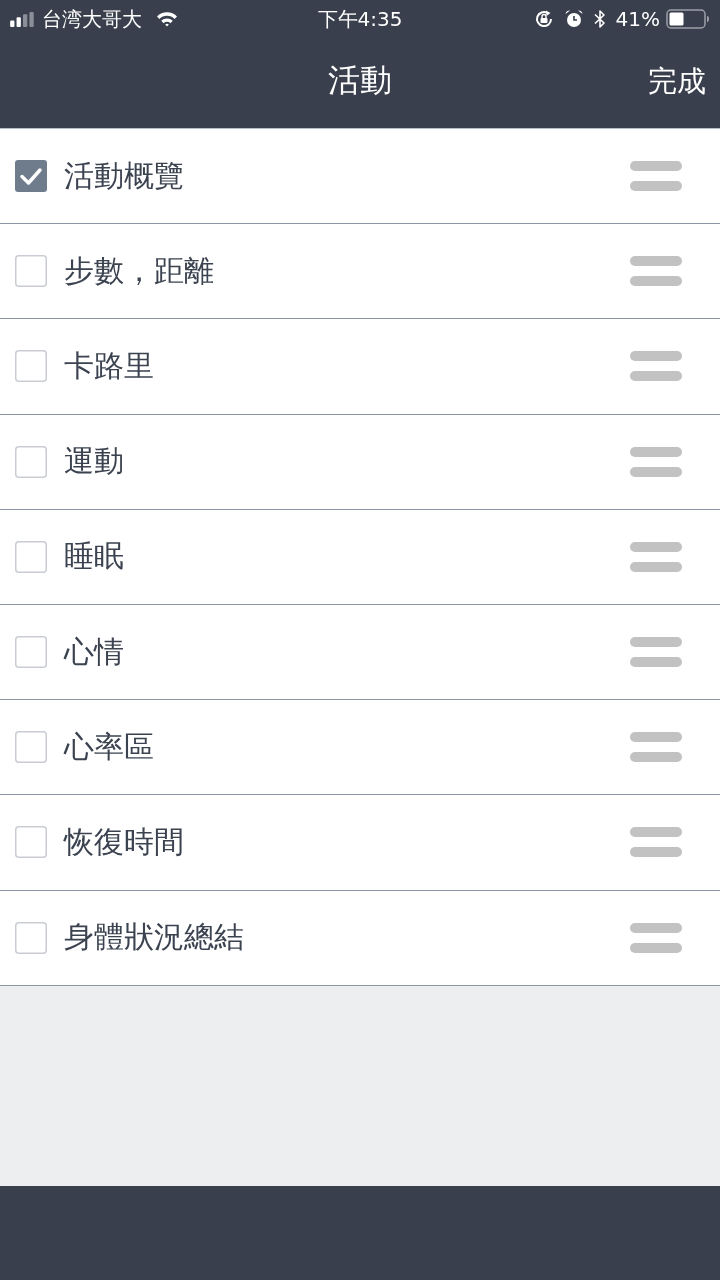  What do you see at coordinates (109, 746) in the screenshot?
I see `item-label: 心率區` at bounding box center [109, 746].